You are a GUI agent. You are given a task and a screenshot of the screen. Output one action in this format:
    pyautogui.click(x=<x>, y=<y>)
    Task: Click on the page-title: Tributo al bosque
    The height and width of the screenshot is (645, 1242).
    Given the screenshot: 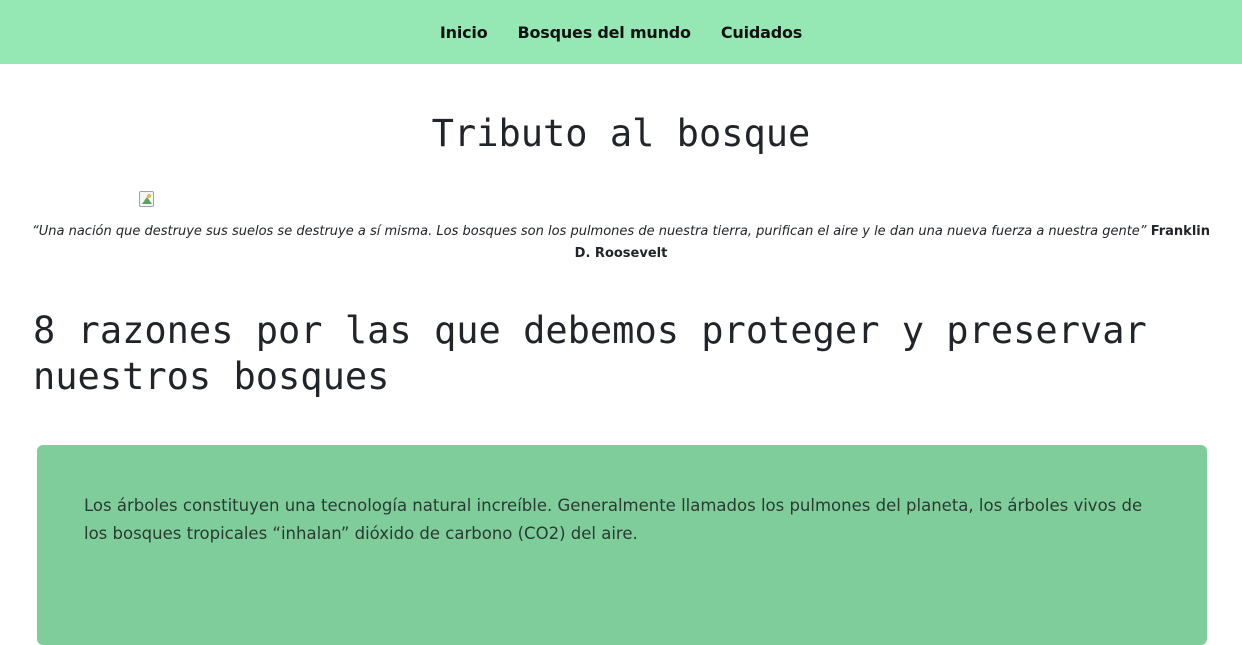 What is the action you would take?
    pyautogui.click(x=621, y=133)
    